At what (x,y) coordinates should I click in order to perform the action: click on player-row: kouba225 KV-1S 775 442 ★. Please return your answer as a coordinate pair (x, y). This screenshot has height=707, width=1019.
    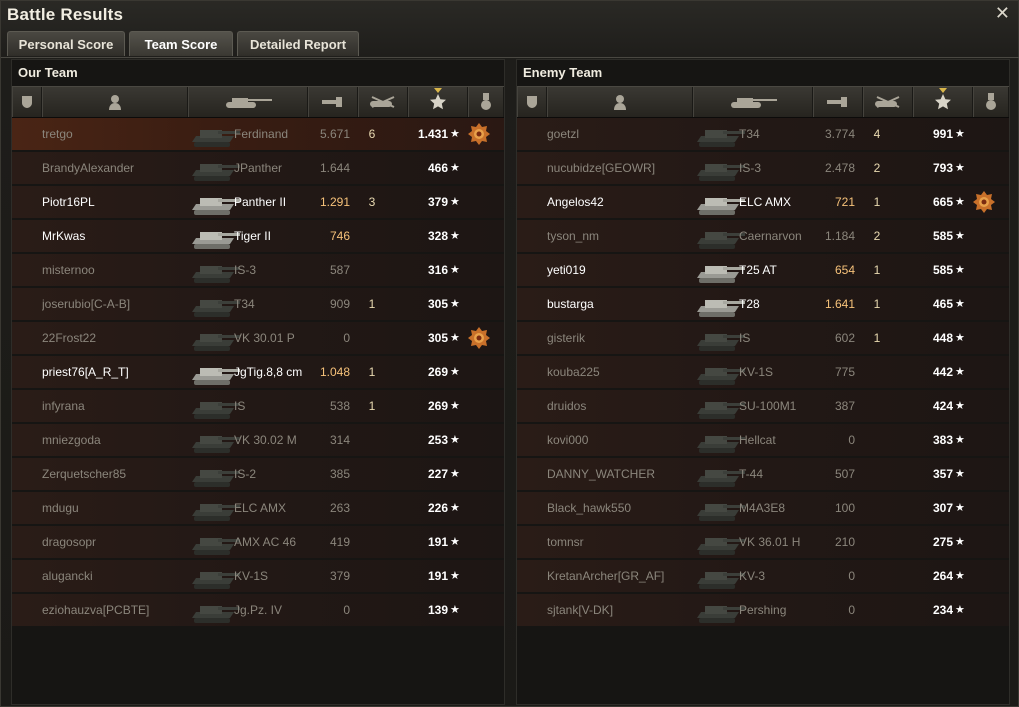
    Looking at the image, I should click on (763, 372).